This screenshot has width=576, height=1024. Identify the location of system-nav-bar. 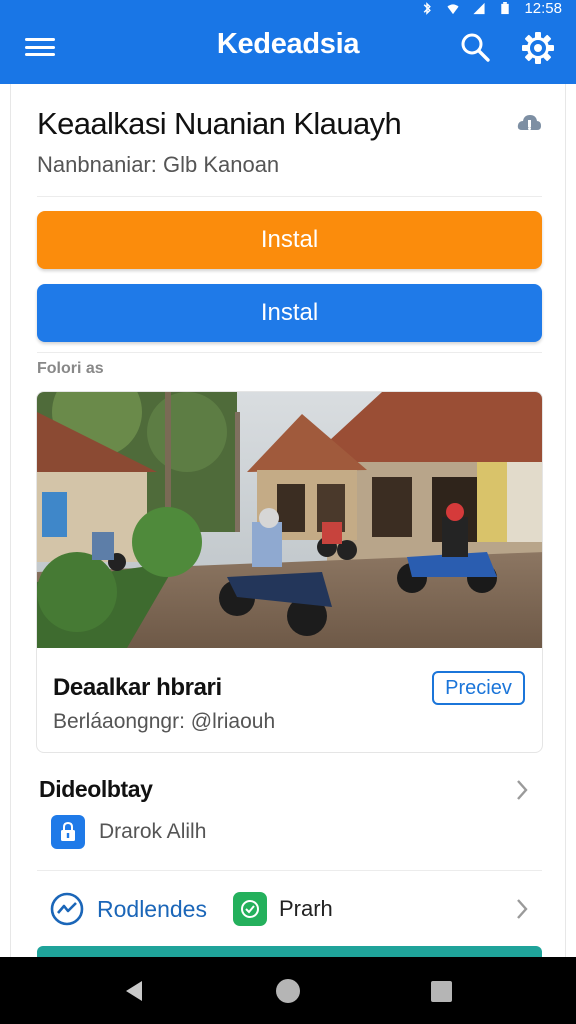
(288, 990).